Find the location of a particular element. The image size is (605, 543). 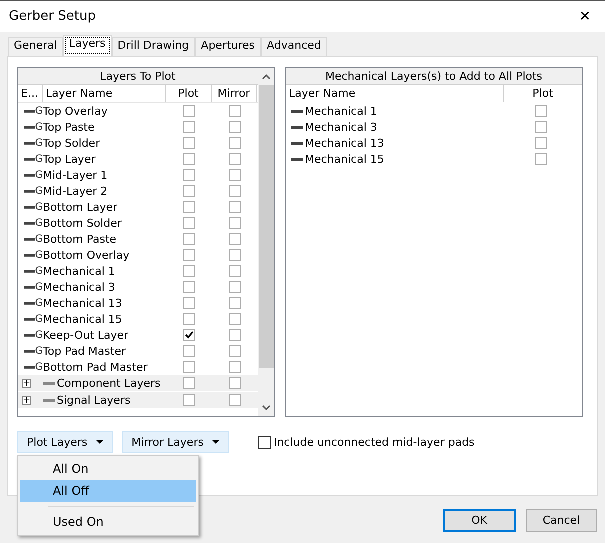

layer-name: Bottom Pad Master is located at coordinates (96, 367).